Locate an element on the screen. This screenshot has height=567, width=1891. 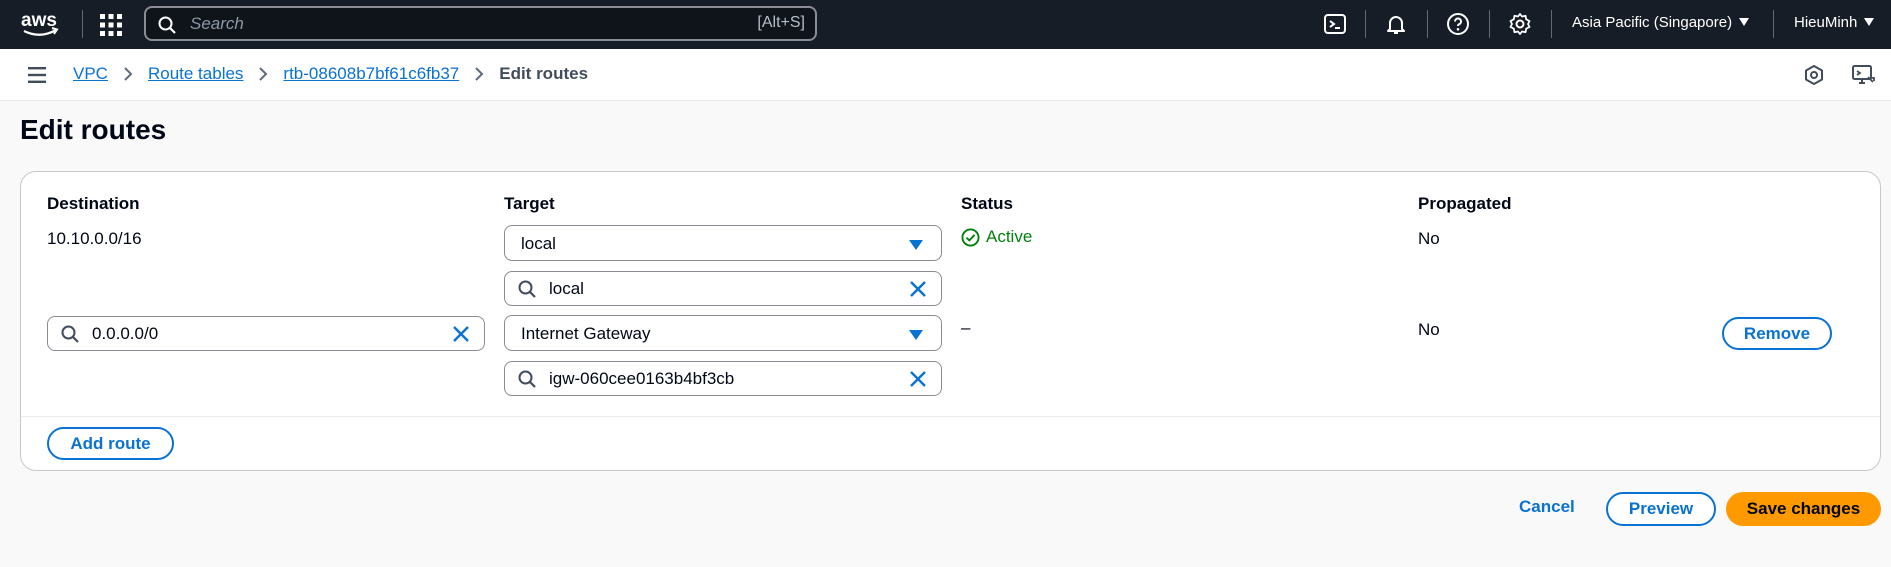
global-search: [Alt+S] is located at coordinates (480, 23).